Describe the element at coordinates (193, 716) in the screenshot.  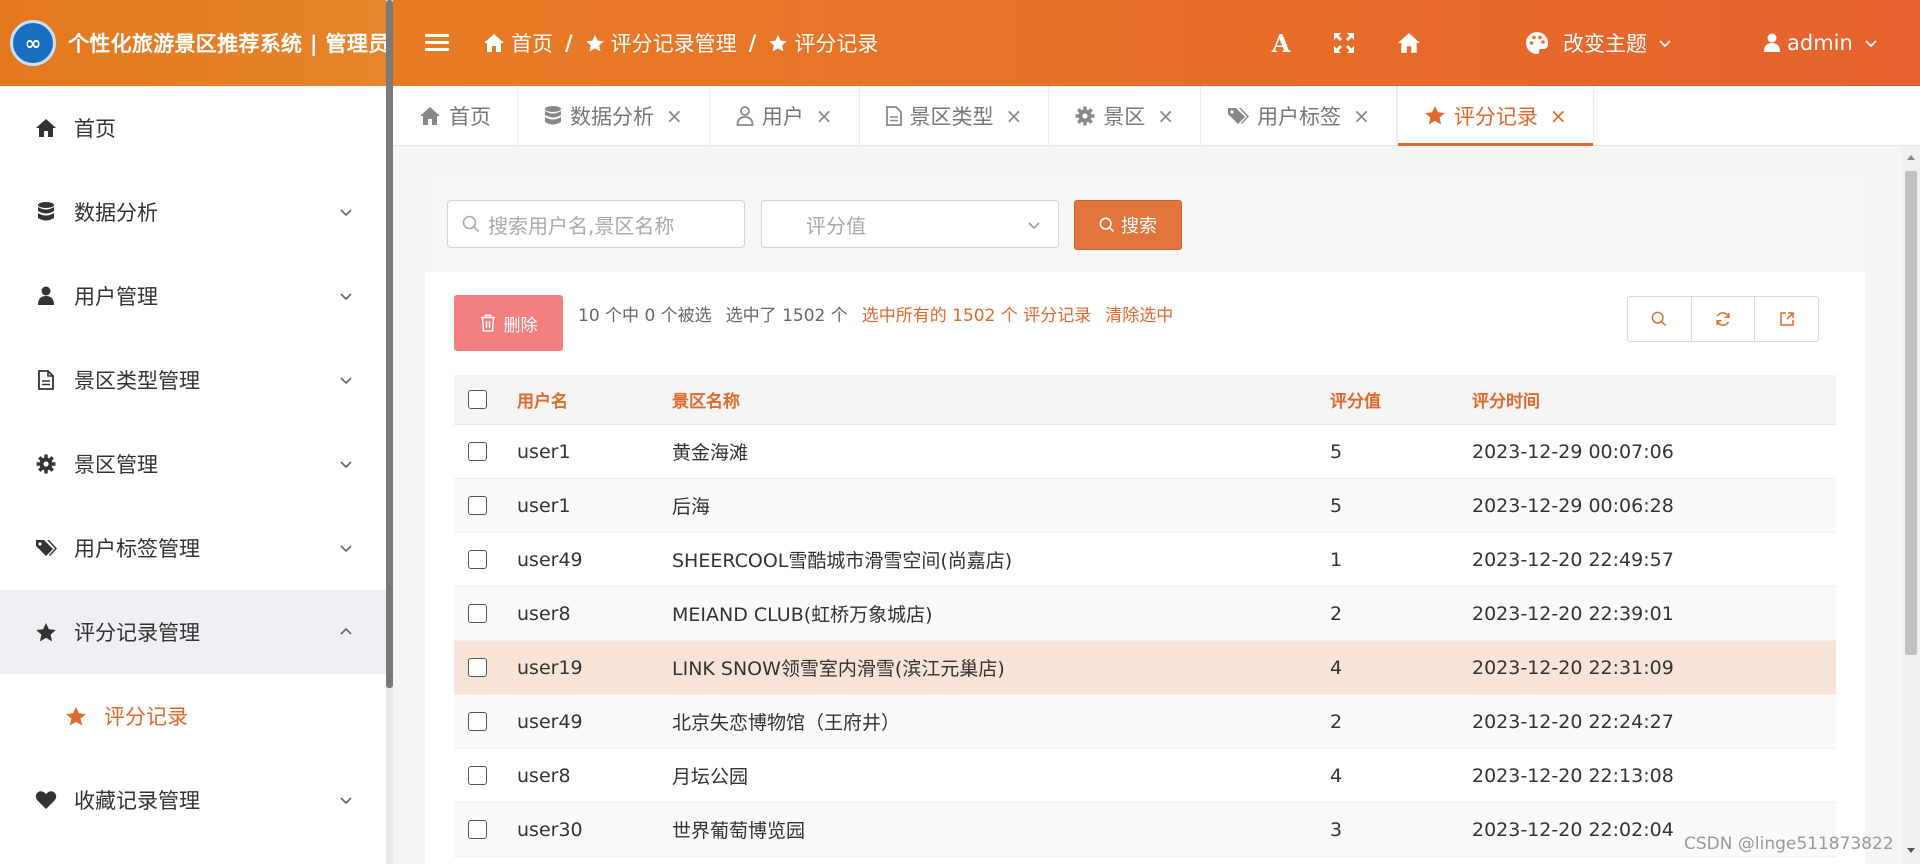
I see `sidebar-subitem-rating-records: 评分记录` at that location.